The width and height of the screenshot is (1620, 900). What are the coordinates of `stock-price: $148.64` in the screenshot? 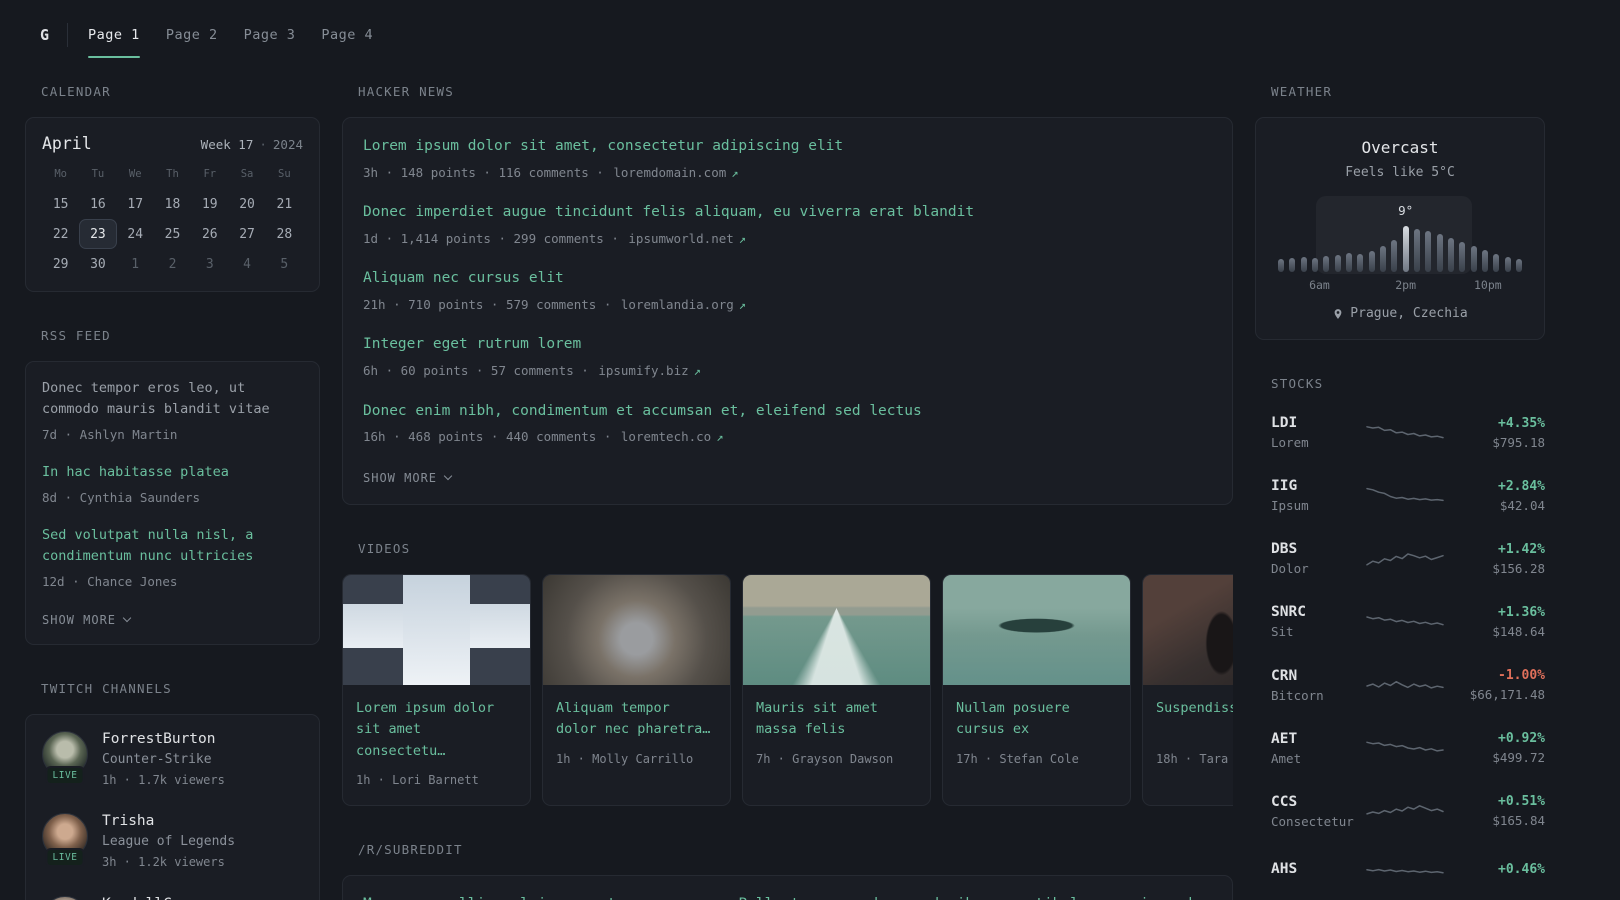 It's located at (1518, 631).